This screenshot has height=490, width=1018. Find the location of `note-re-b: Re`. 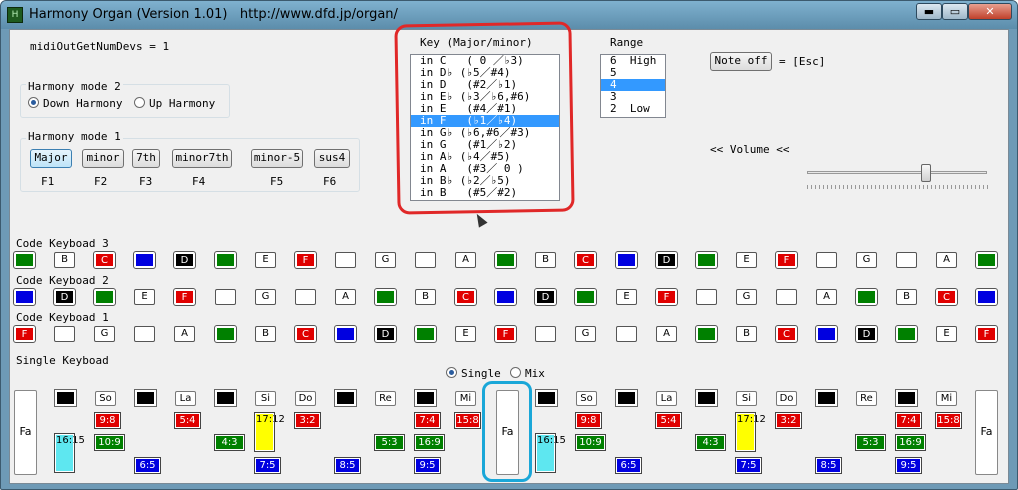

note-re-b: Re is located at coordinates (866, 398).